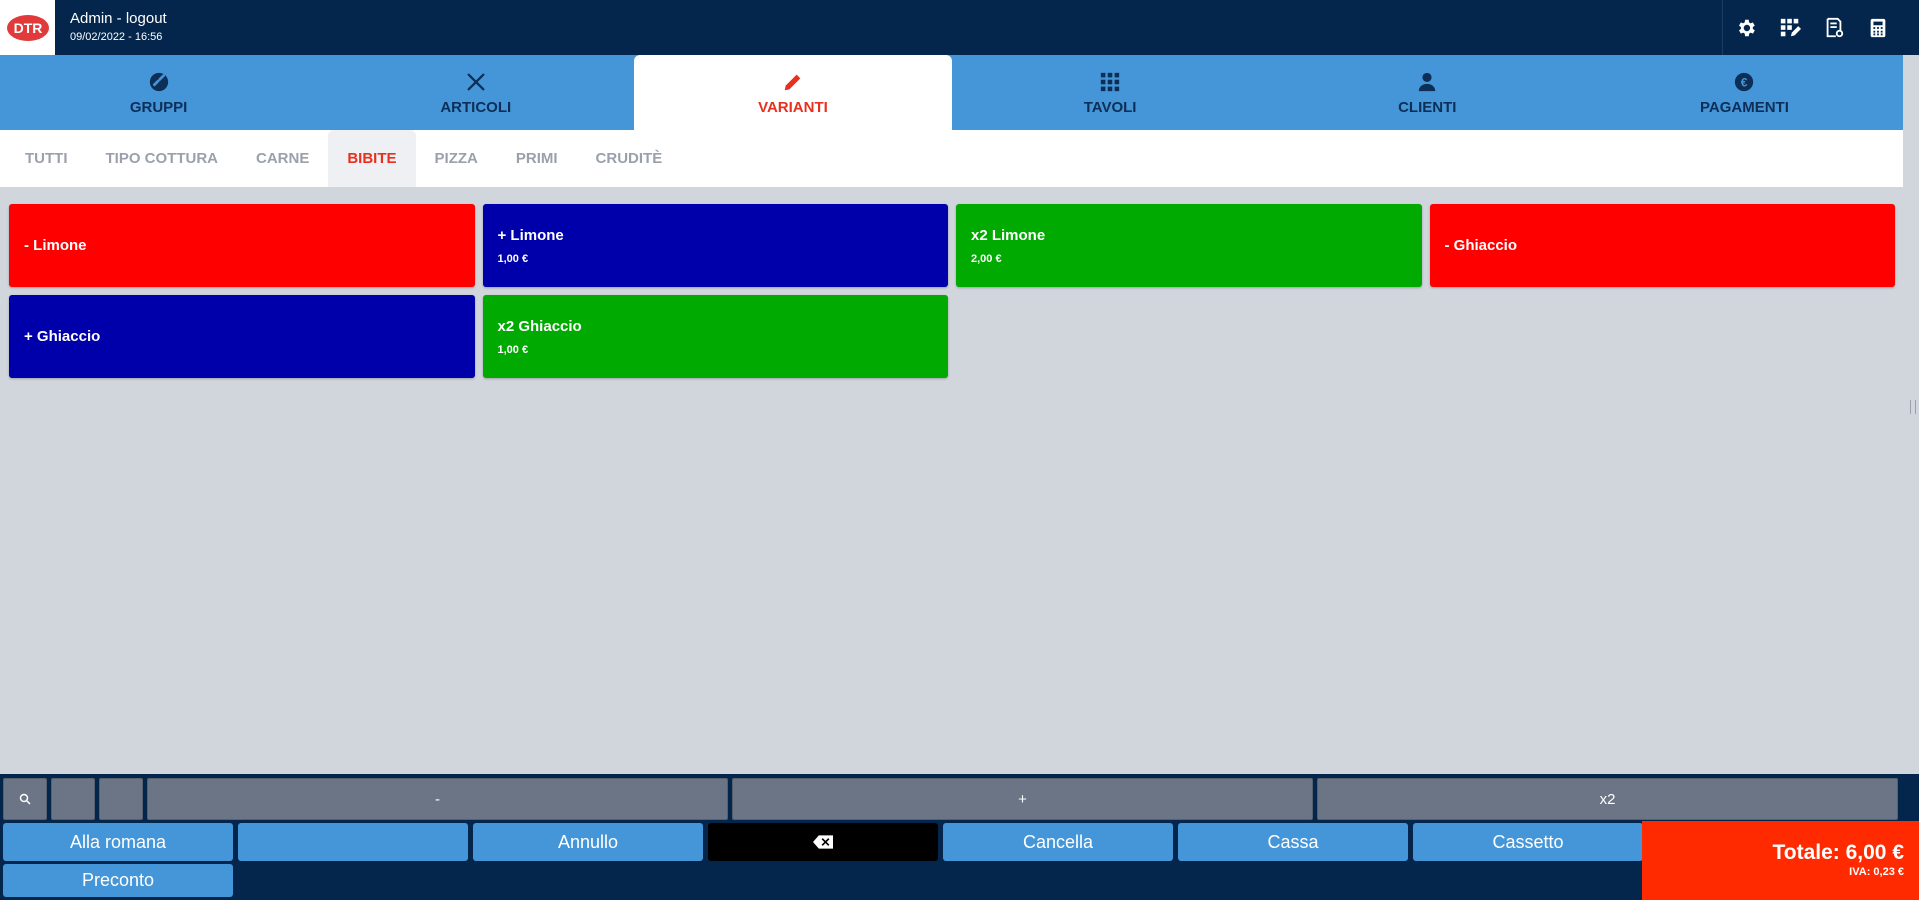 Image resolution: width=1919 pixels, height=900 pixels. What do you see at coordinates (539, 326) in the screenshot?
I see `variant-name: x2 Ghiaccio` at bounding box center [539, 326].